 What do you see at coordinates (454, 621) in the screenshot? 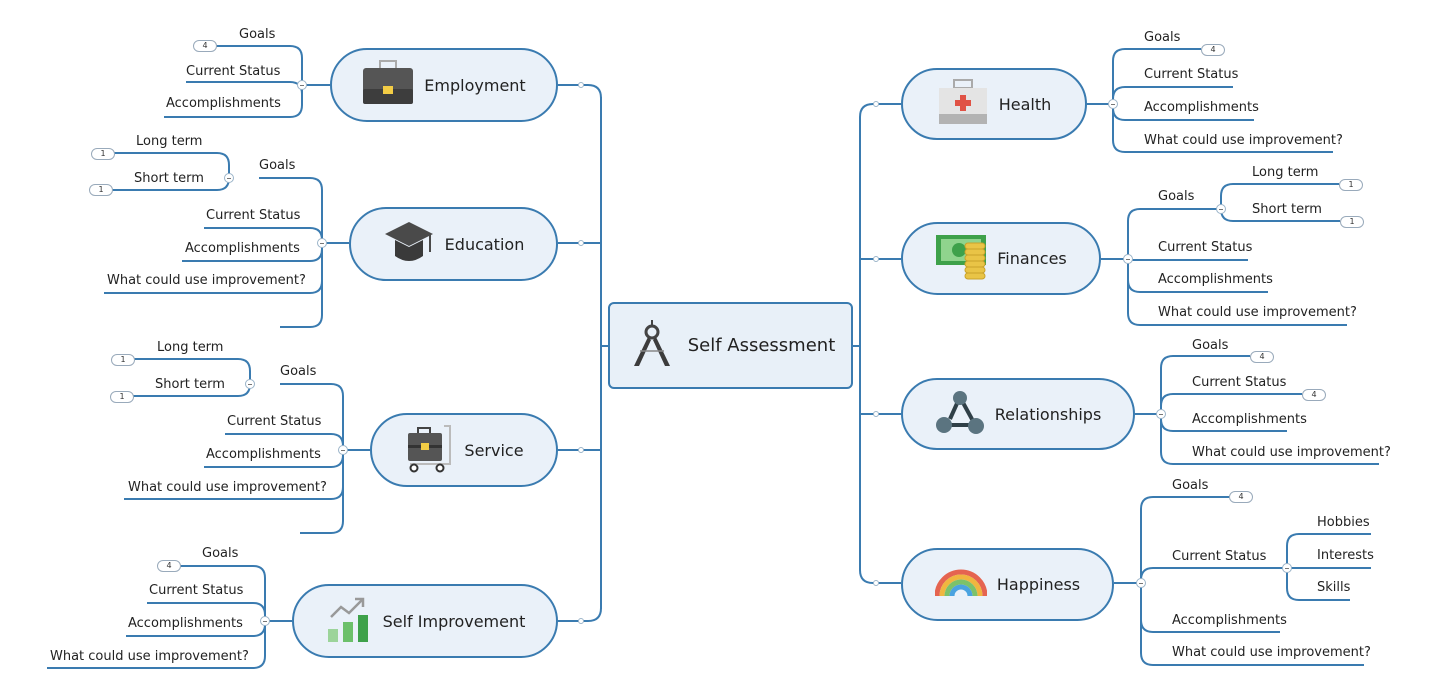
I see `topic-label: Self Improvement` at bounding box center [454, 621].